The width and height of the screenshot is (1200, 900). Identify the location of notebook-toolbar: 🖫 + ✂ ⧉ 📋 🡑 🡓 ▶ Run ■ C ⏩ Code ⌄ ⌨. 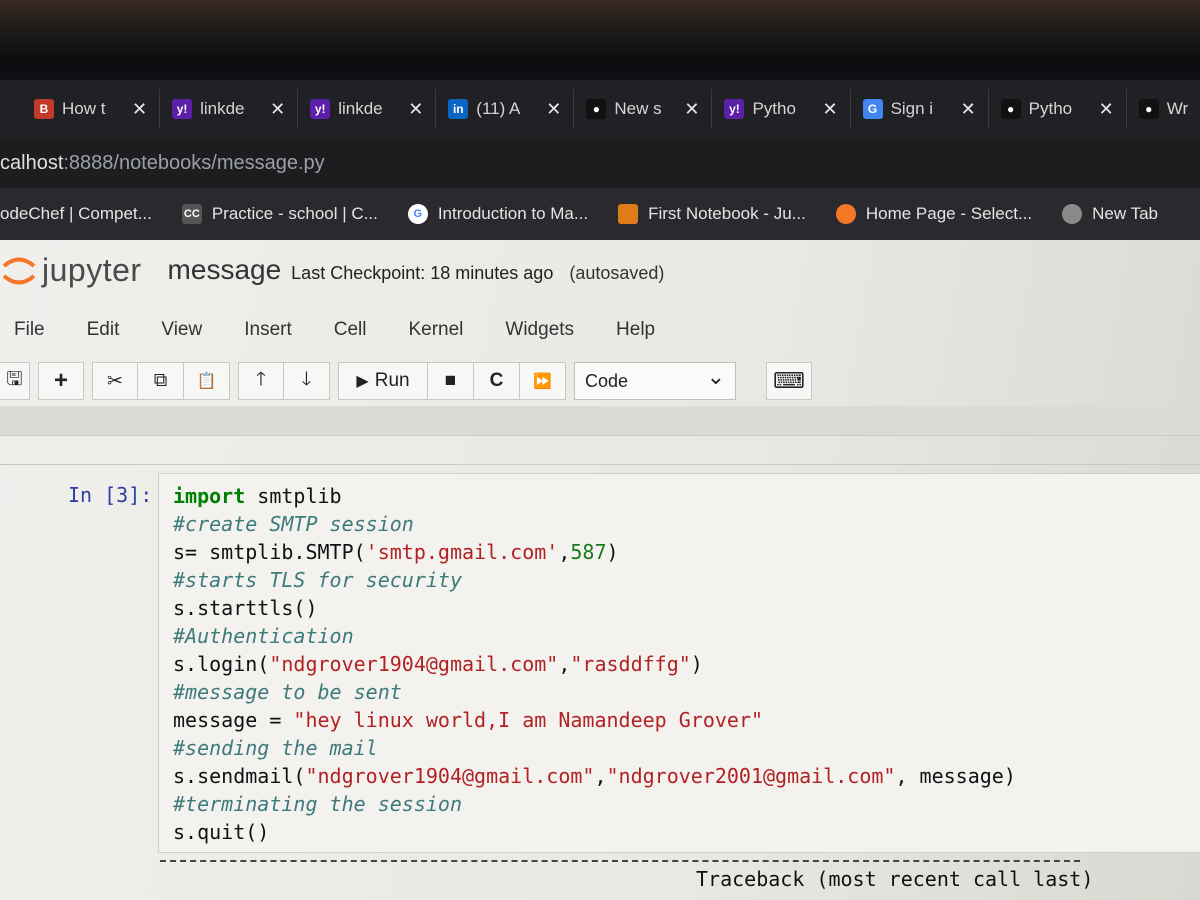
(600, 381).